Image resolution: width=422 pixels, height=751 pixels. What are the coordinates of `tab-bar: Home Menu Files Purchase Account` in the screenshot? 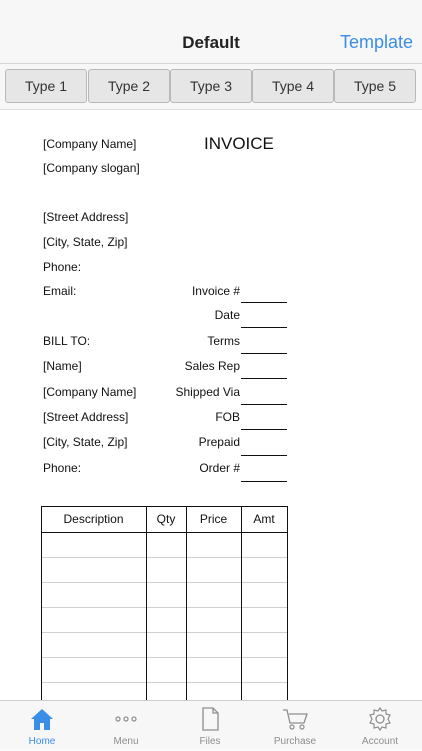 It's located at (211, 725).